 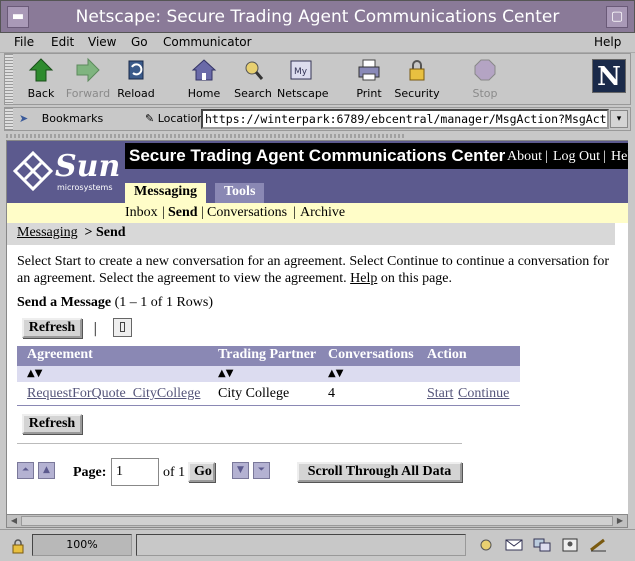 What do you see at coordinates (335, 373) in the screenshot?
I see `sort-conversations-icon: ▲▼` at bounding box center [335, 373].